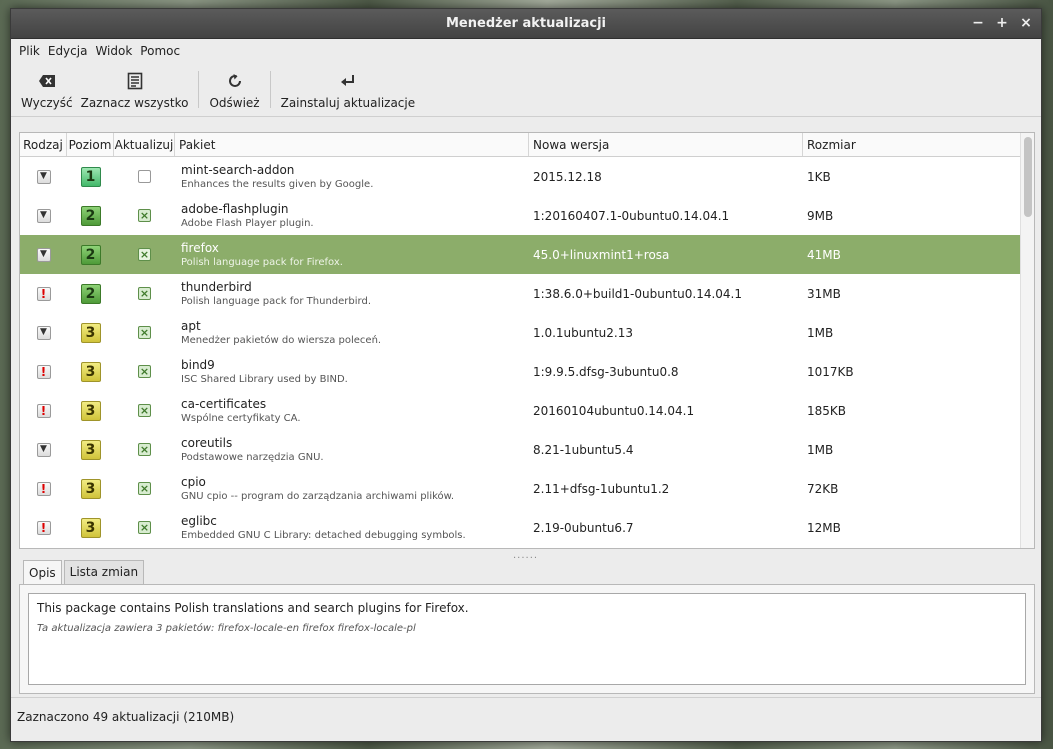 This screenshot has height=749, width=1053. Describe the element at coordinates (264, 379) in the screenshot. I see `package-description: ISC Shared Library used by BIND.` at that location.